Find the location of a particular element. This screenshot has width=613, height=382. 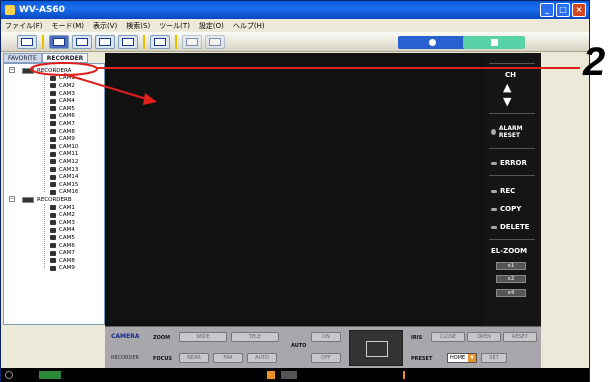

iris-label: IRIS is located at coordinates (417, 338).